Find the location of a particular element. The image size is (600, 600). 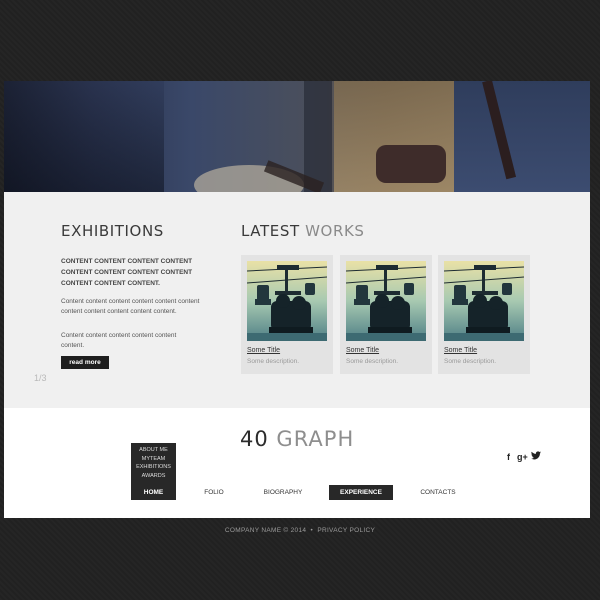

nav-item-home: HOME is located at coordinates (153, 492).